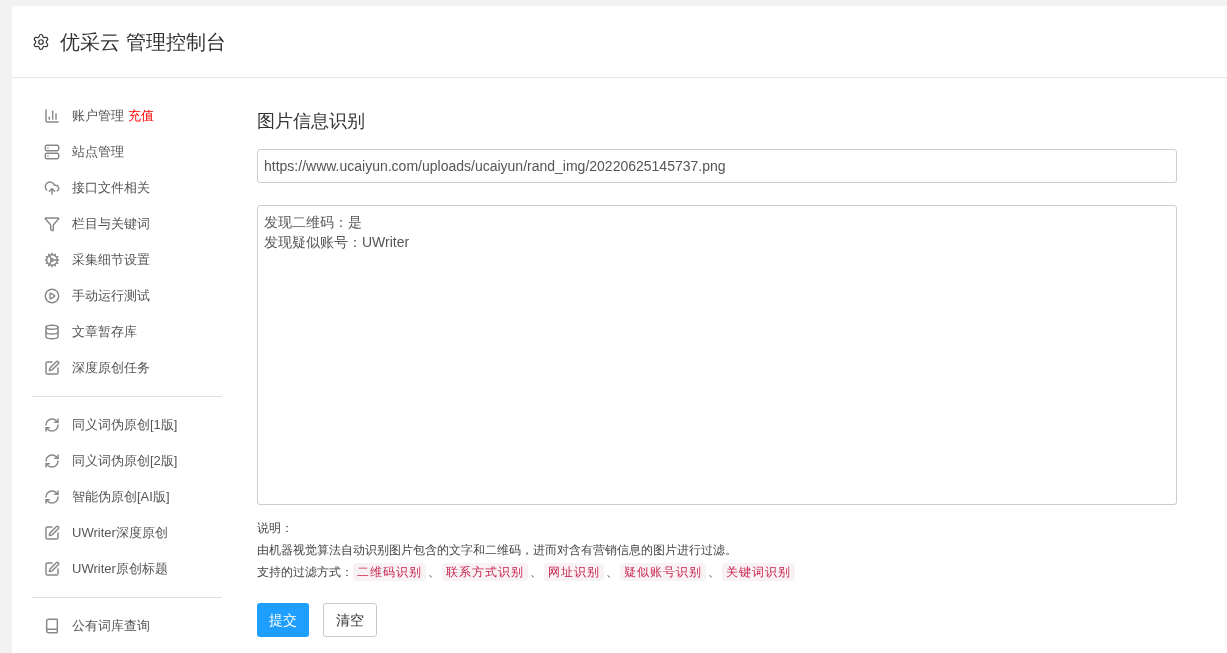 Image resolution: width=1227 pixels, height=653 pixels. I want to click on sidebar-item: 智能伪原创[AI版], so click(127, 497).